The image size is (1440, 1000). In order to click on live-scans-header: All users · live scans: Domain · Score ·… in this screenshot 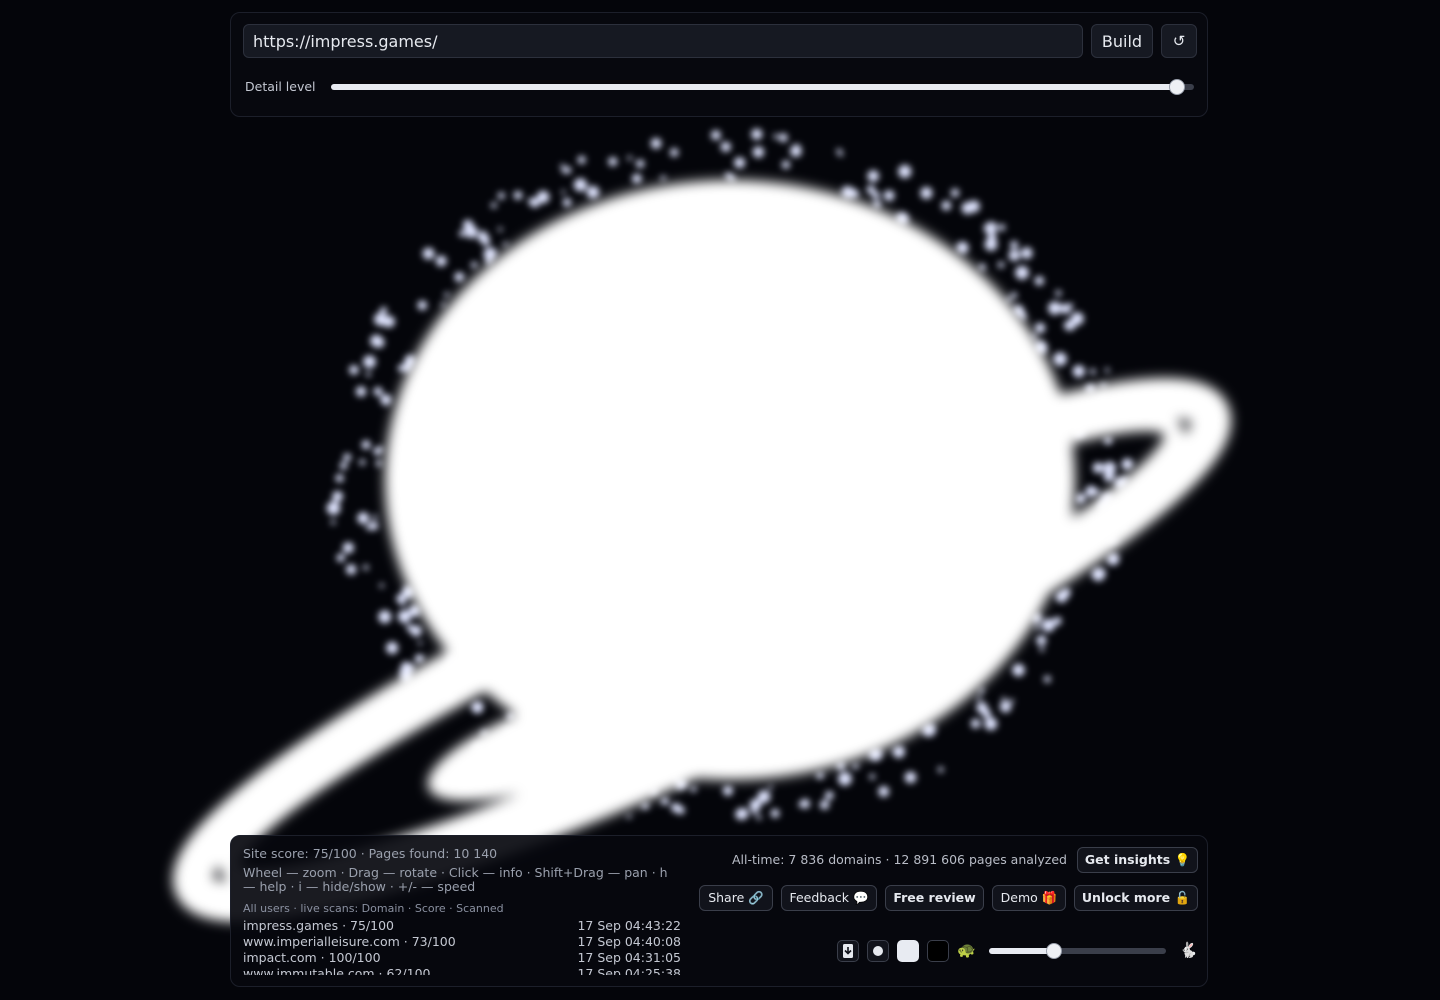, I will do `click(373, 908)`.